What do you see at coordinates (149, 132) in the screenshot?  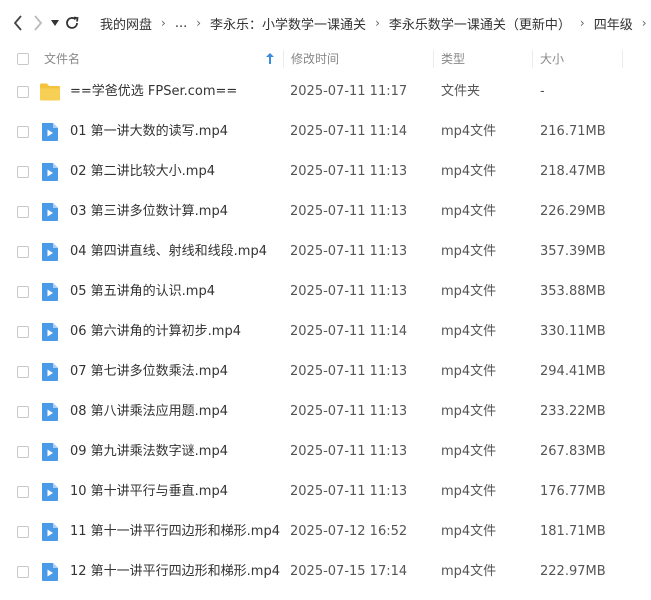 I see `file-name: 01 第一讲大数的读写.mp4` at bounding box center [149, 132].